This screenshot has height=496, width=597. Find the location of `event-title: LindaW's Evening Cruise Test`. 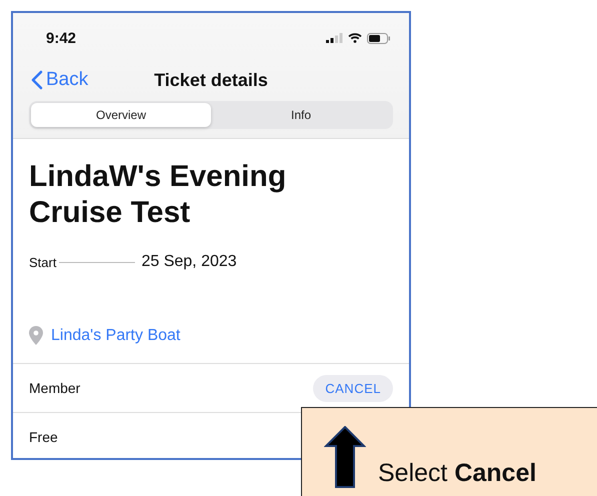

event-title: LindaW's Evening Cruise Test is located at coordinates (158, 195).